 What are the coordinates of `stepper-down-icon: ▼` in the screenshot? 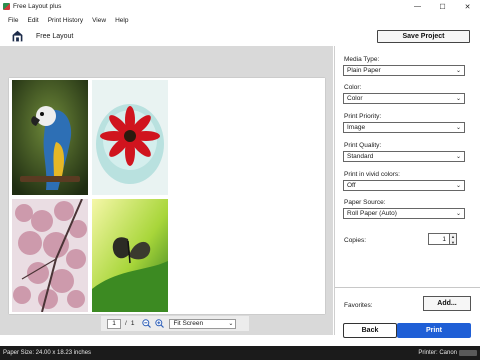 It's located at (453, 243).